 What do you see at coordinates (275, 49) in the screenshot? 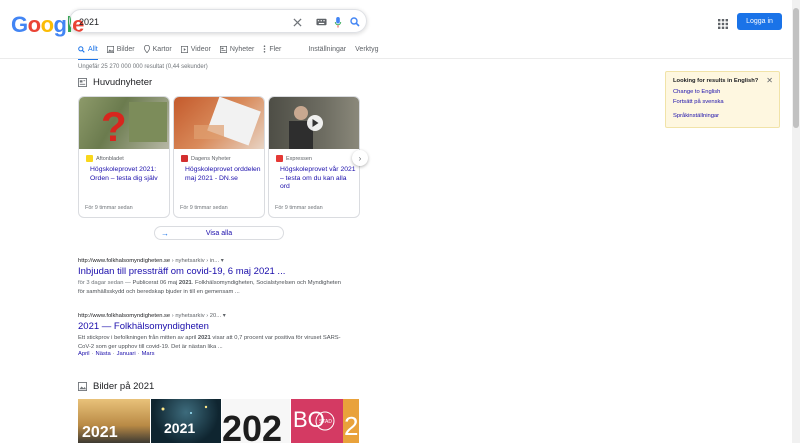
I see `tab-label: Fler` at bounding box center [275, 49].